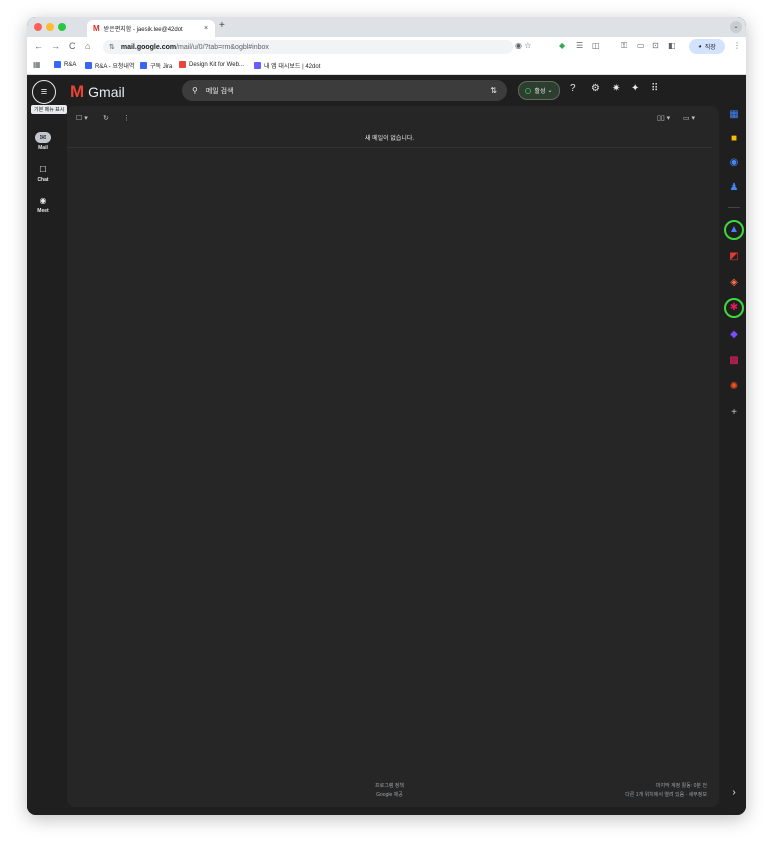  What do you see at coordinates (115, 67) in the screenshot?
I see `bookmark-label: R&A - 요청내역` at bounding box center [115, 67].